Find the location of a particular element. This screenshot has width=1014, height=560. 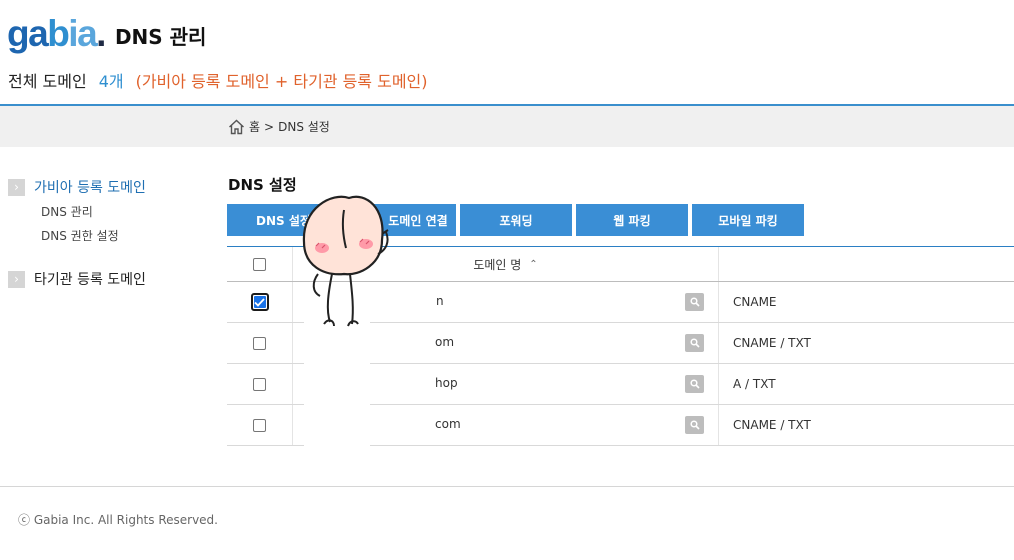

sidebar-subitem-dns-manage: DNS 관리 is located at coordinates (125, 212).